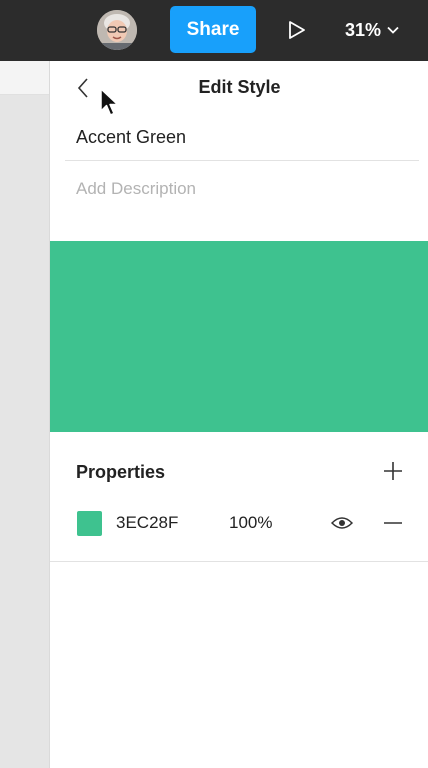 The height and width of the screenshot is (768, 428). I want to click on plus-icon, so click(393, 471).